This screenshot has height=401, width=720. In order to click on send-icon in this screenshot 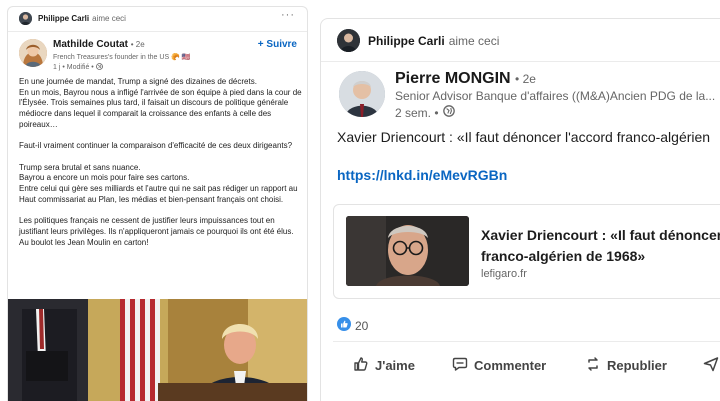, I will do `click(711, 365)`.